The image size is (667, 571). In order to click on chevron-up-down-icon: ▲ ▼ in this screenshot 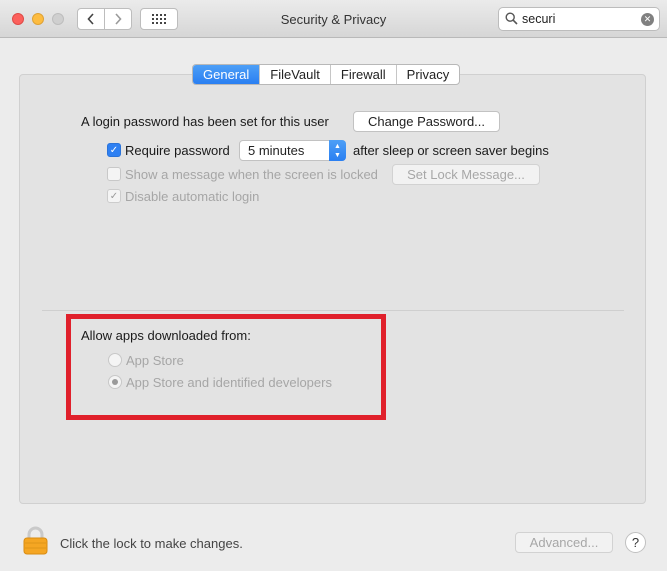, I will do `click(337, 150)`.